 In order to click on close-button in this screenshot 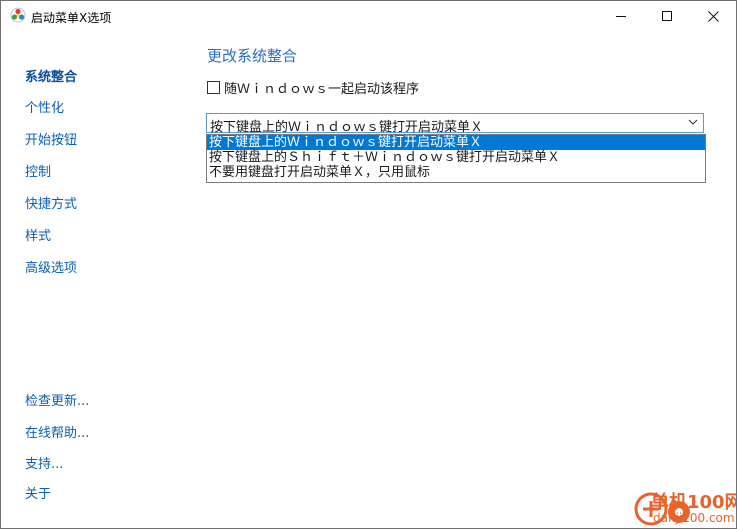, I will do `click(713, 16)`.